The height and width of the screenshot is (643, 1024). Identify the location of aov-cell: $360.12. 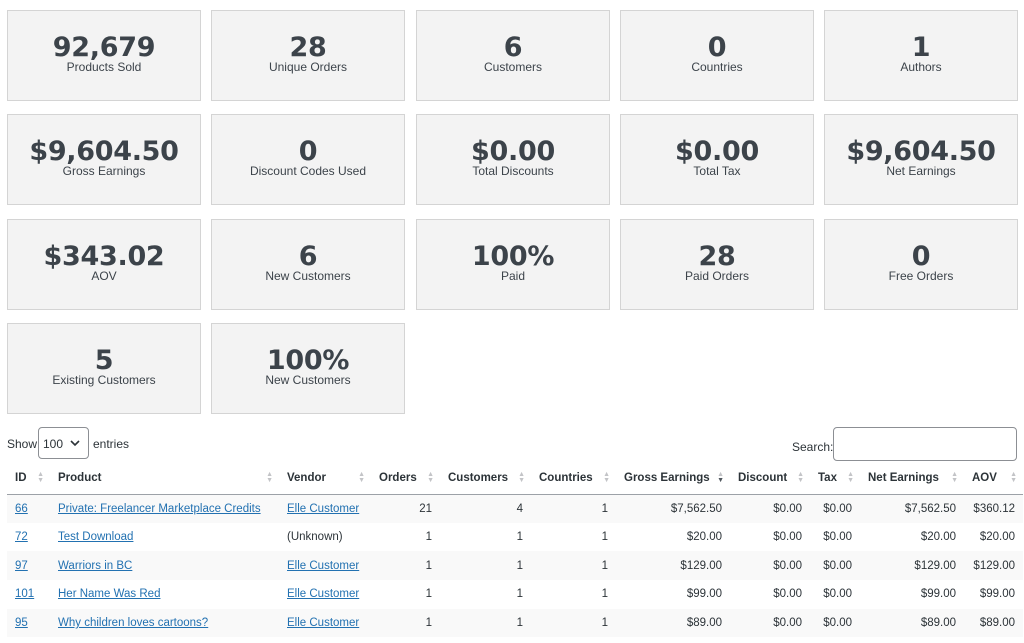
(993, 508).